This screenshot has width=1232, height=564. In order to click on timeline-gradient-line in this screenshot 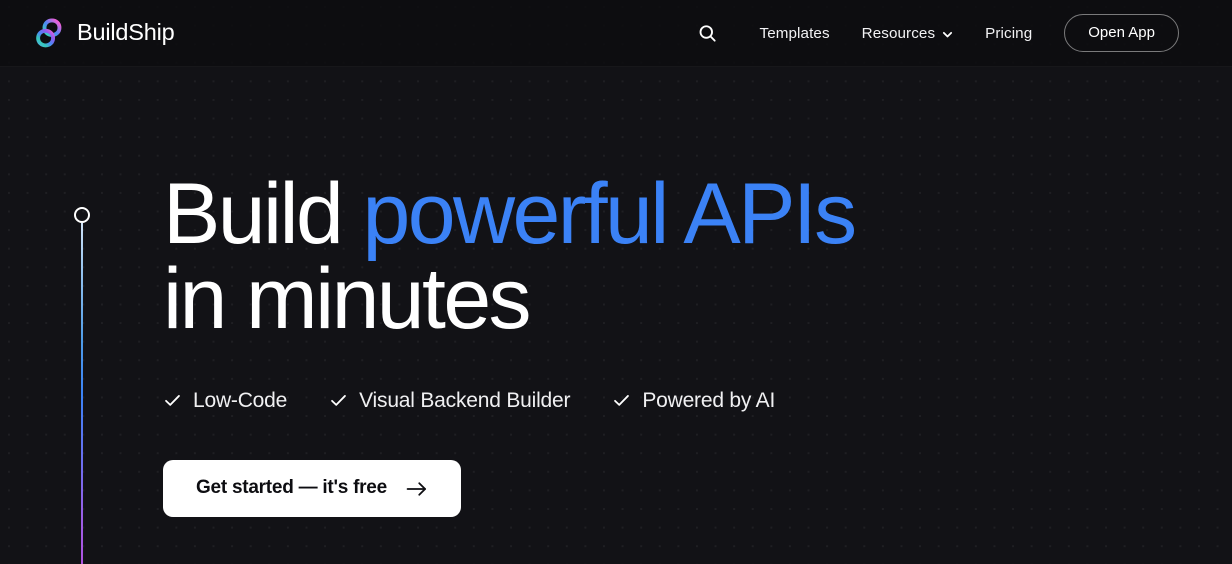, I will do `click(82, 393)`.